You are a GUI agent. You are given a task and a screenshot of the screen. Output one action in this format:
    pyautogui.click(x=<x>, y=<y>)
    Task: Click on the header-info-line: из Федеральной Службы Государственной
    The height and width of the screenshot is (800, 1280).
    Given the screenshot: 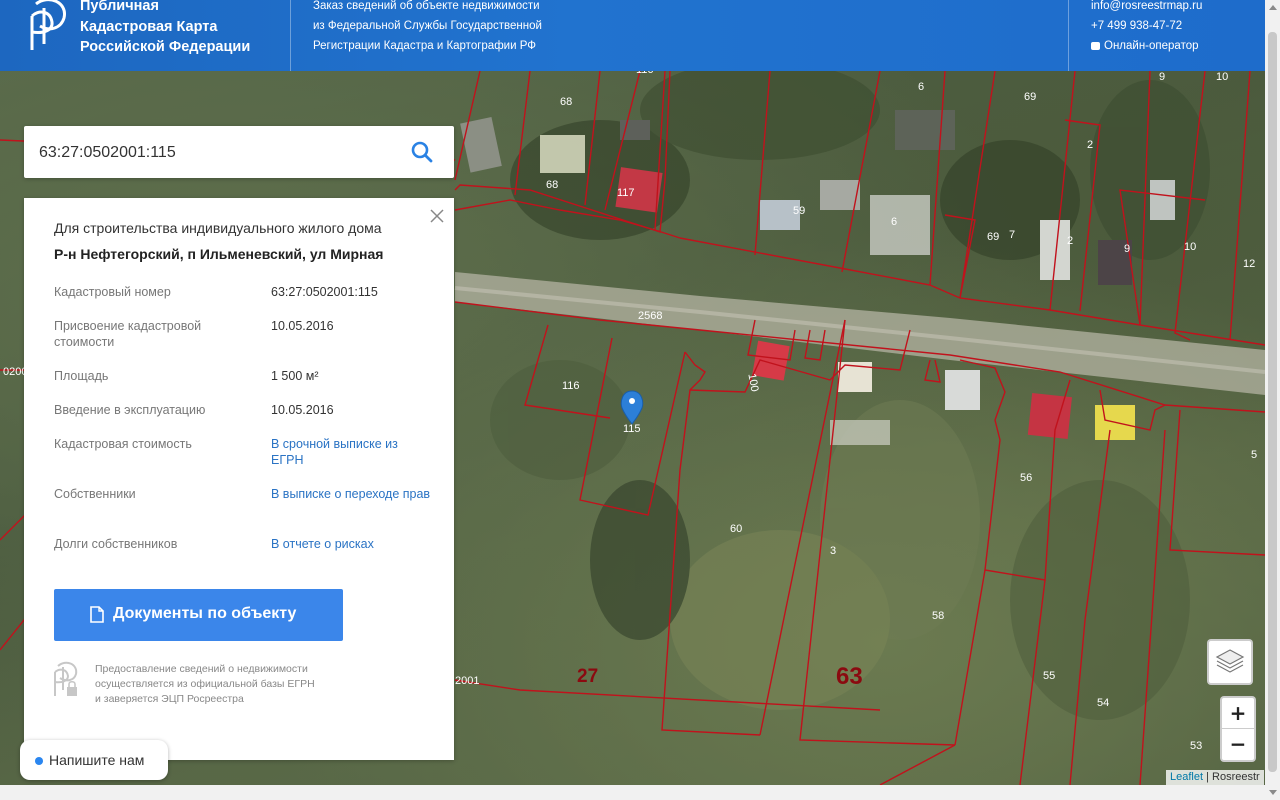 What is the action you would take?
    pyautogui.click(x=427, y=26)
    